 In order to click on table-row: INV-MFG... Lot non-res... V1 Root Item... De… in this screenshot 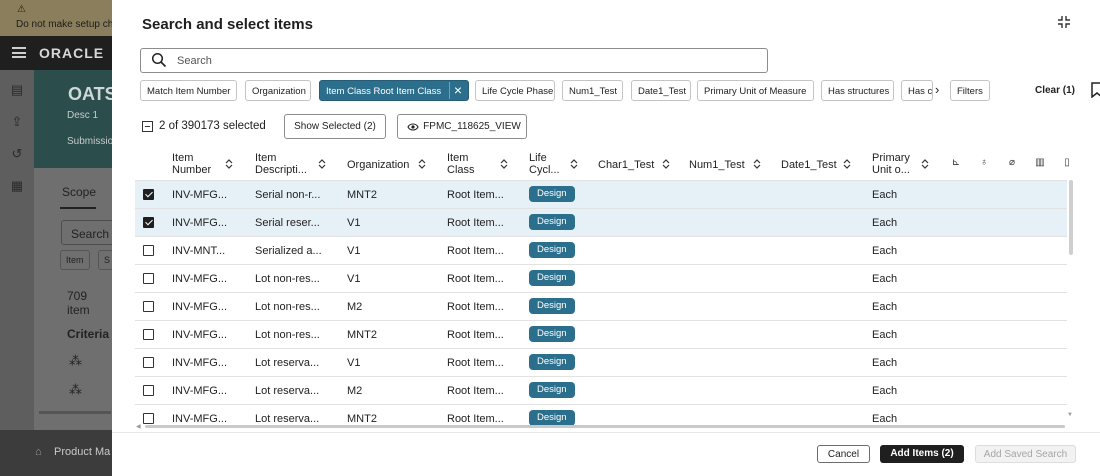, I will do `click(601, 278)`.